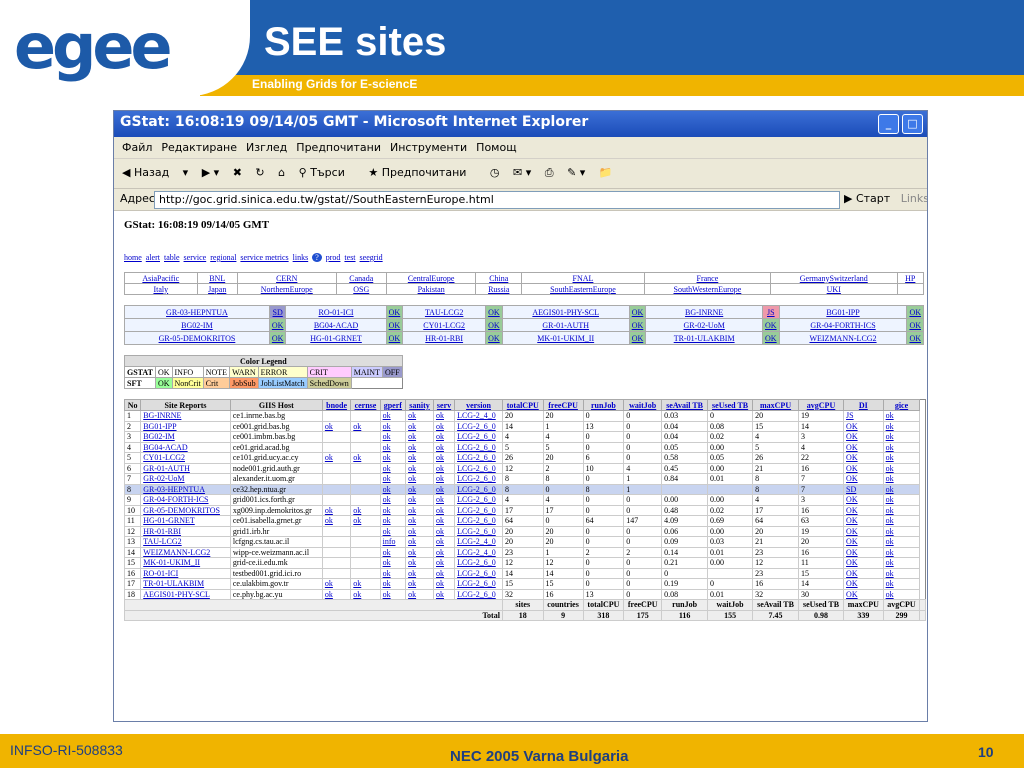 The height and width of the screenshot is (768, 1024). What do you see at coordinates (237, 172) in the screenshot?
I see `stop-icon: ✖` at bounding box center [237, 172].